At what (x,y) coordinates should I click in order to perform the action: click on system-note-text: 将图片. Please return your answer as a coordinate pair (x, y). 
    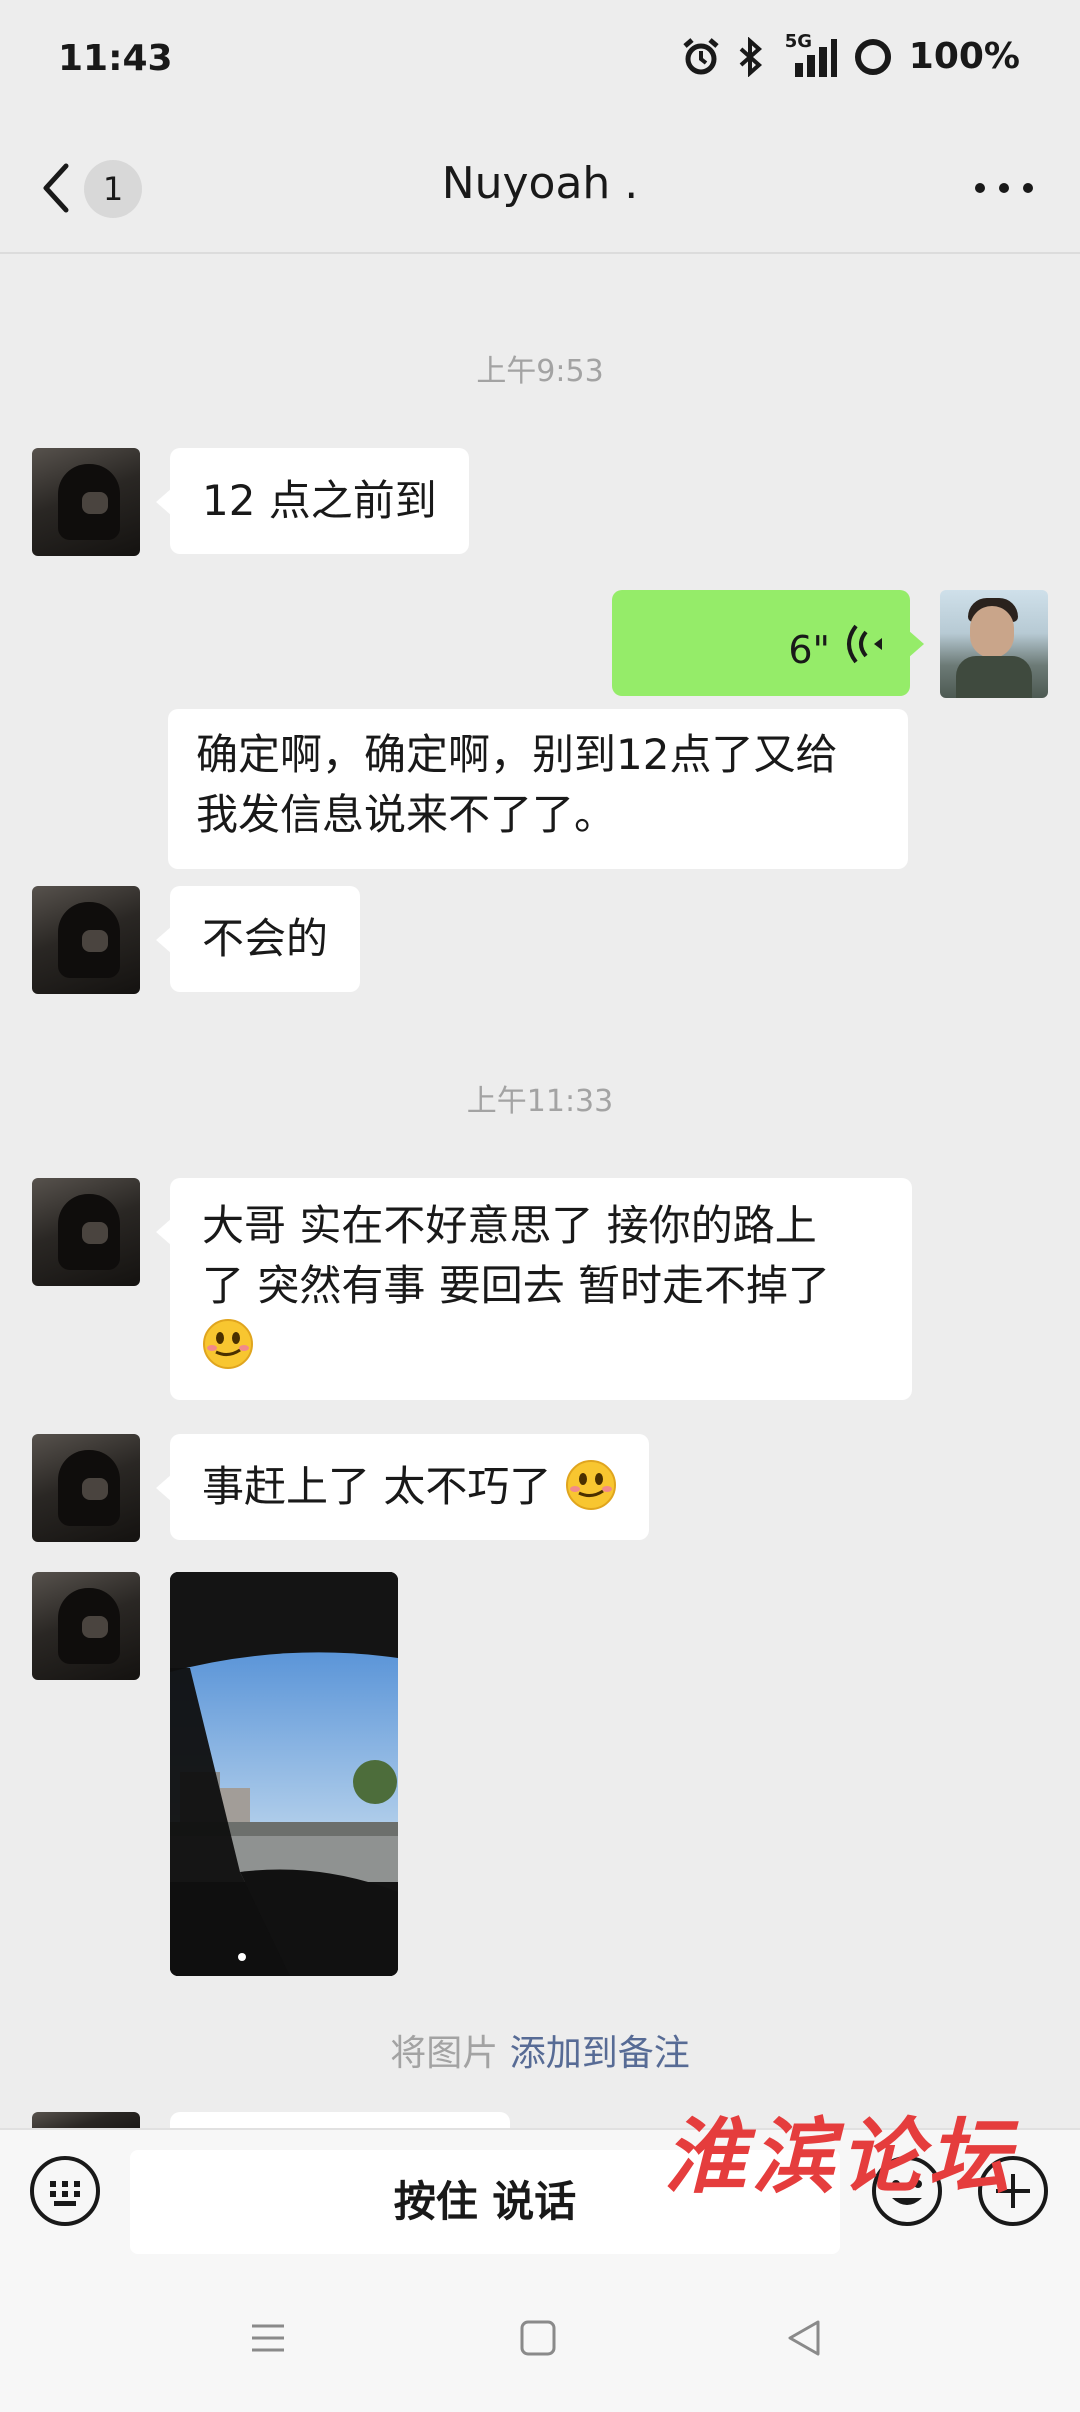
    Looking at the image, I should click on (444, 2053).